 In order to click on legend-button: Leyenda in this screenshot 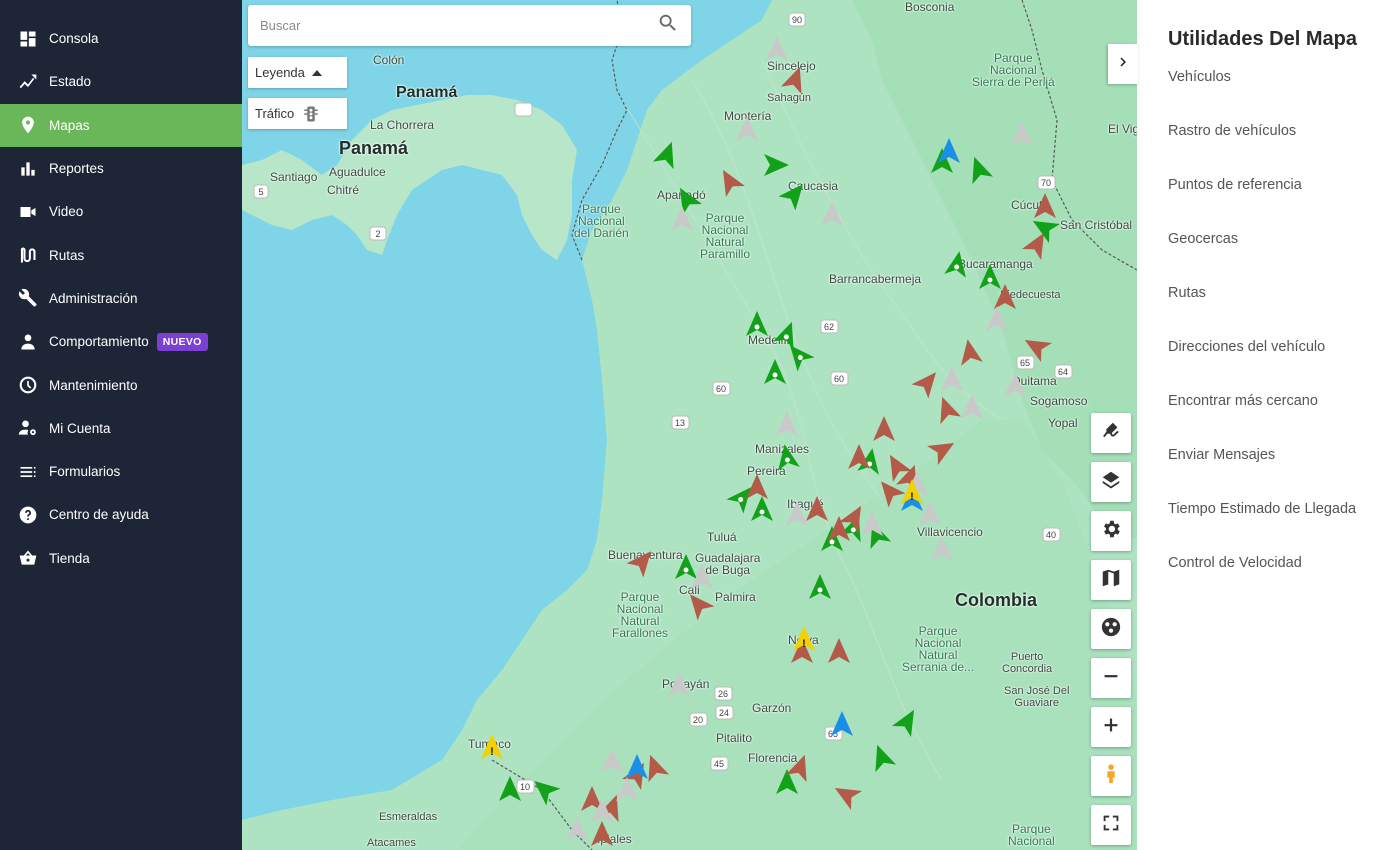, I will do `click(297, 72)`.